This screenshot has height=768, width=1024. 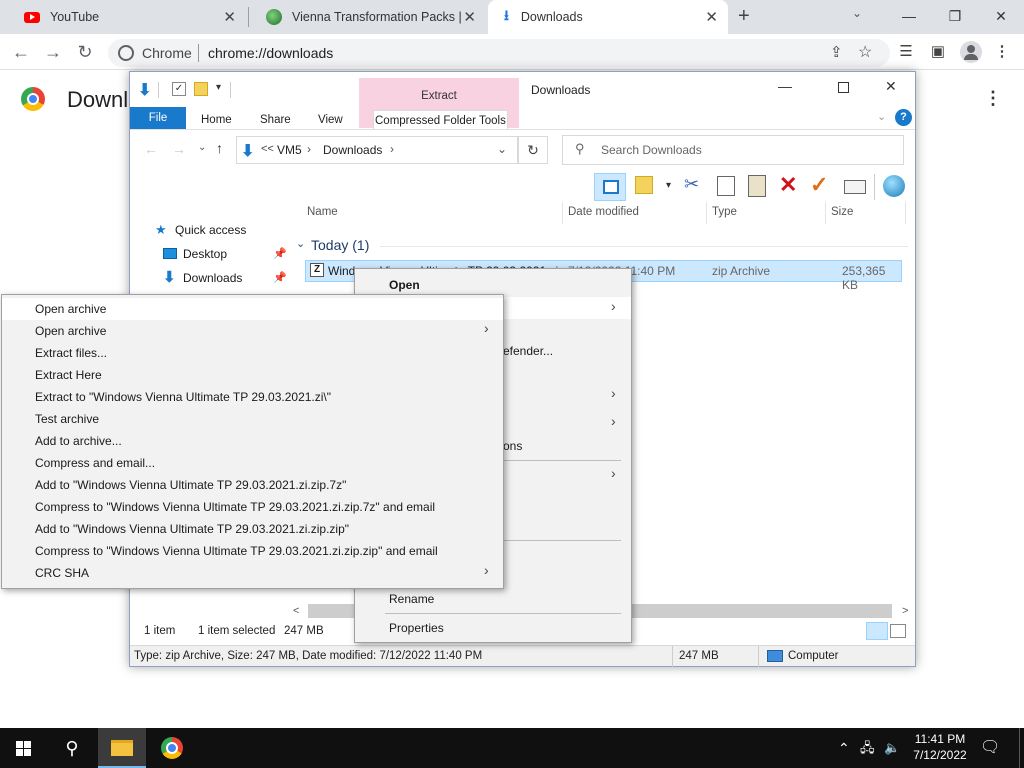 What do you see at coordinates (871, 748) in the screenshot?
I see `network-icon: 🖧` at bounding box center [871, 748].